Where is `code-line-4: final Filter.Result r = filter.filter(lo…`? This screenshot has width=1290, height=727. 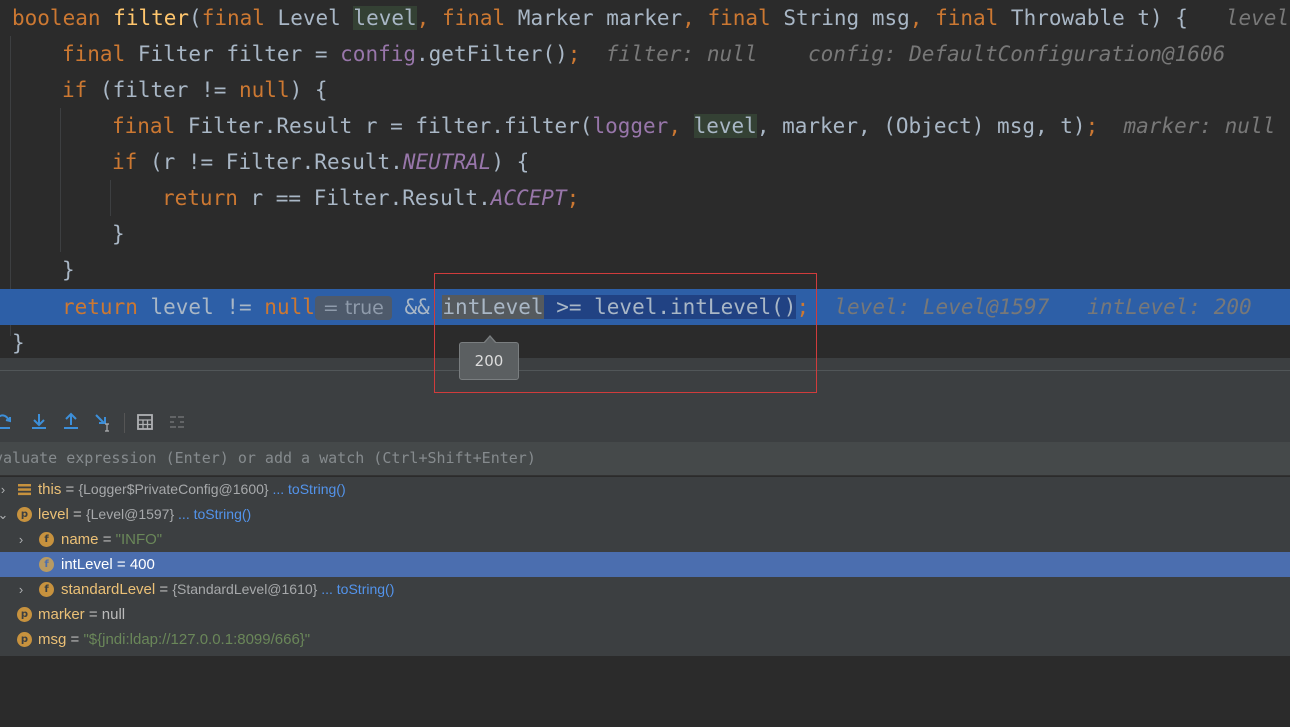
code-line-4: final Filter.Result r = filter.filter(lo… is located at coordinates (645, 126).